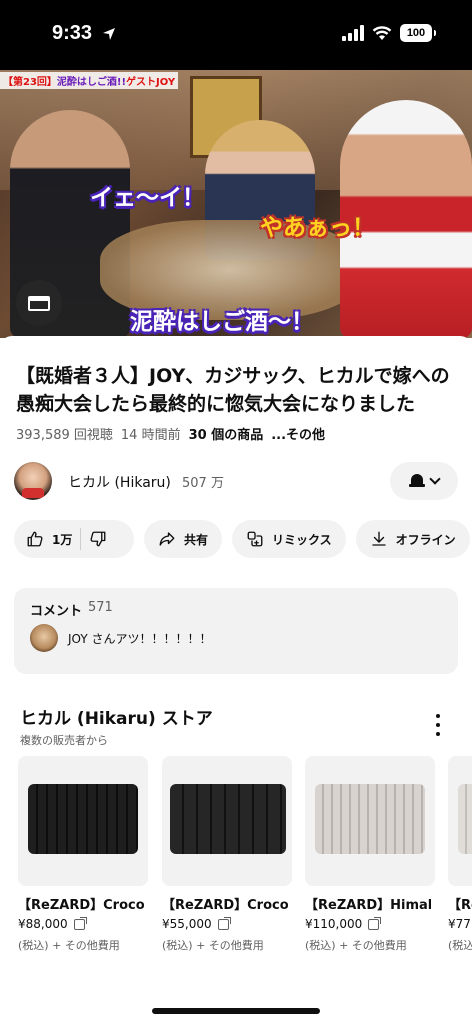  I want to click on product-card: 【ReZARD】Crocodile ¥88,000 (税込) + その他費用, so click(83, 854).